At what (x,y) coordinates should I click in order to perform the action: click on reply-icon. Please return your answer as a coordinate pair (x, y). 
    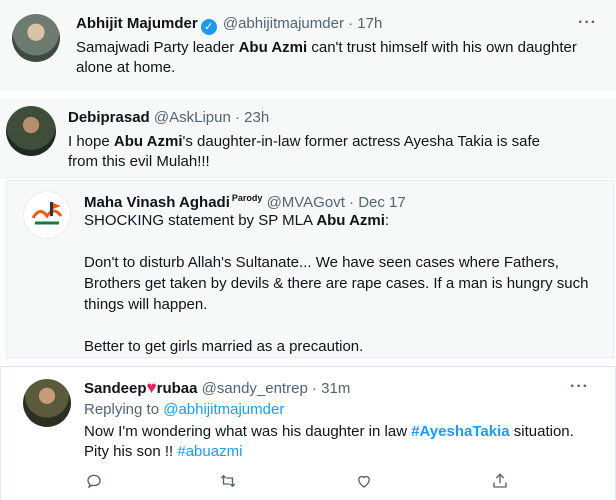
    Looking at the image, I should click on (94, 482).